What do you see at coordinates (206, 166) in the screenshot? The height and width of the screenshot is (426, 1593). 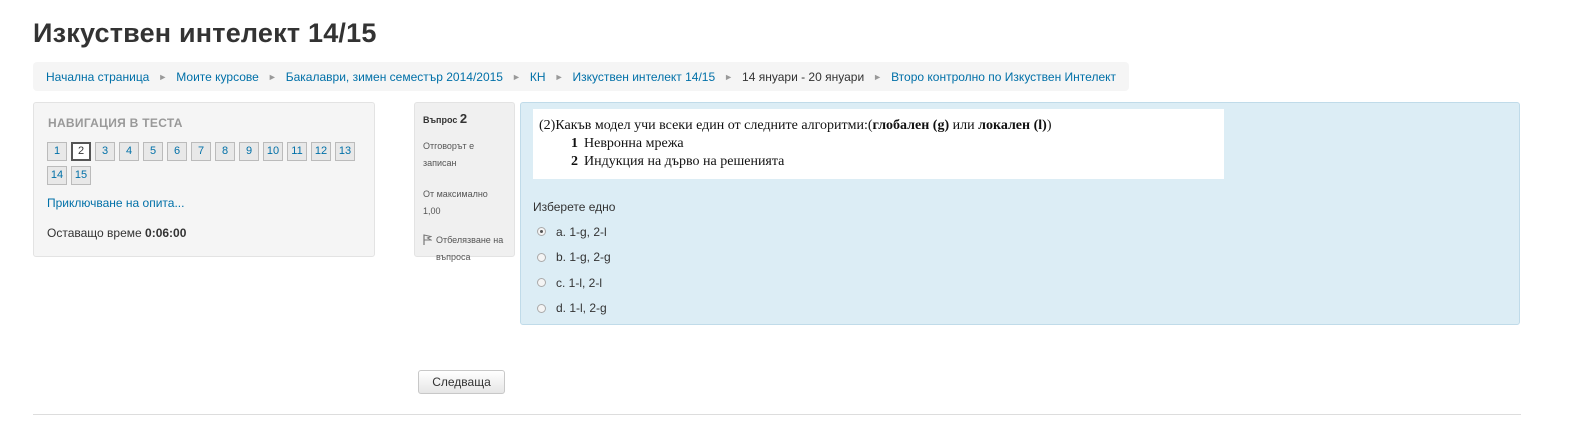 I see `question-buttons: 1 2 3 4 5 6 7 8 9 10 11 12 13 14 15` at bounding box center [206, 166].